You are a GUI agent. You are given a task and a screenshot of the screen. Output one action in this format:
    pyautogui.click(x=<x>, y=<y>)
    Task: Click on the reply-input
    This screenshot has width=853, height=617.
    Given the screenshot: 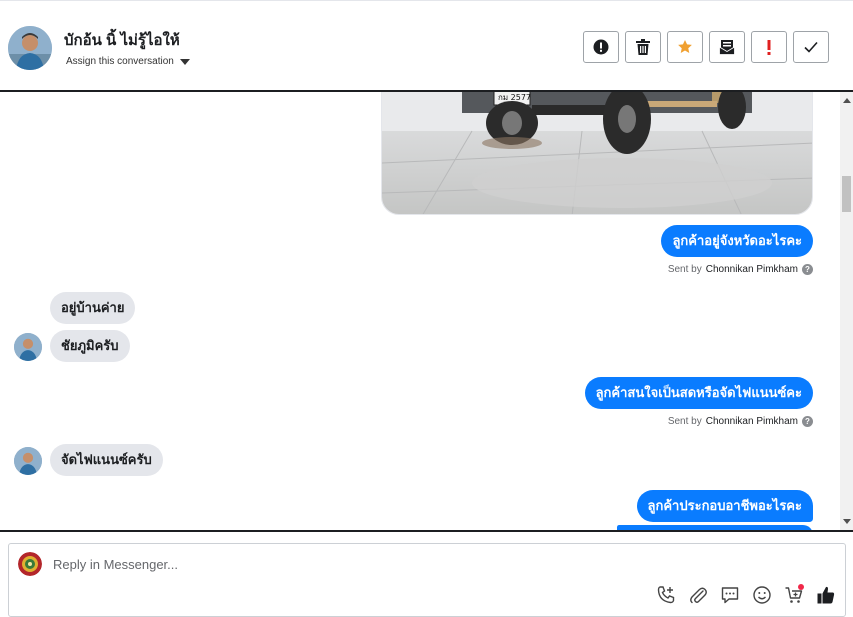 What is the action you would take?
    pyautogui.click(x=403, y=564)
    